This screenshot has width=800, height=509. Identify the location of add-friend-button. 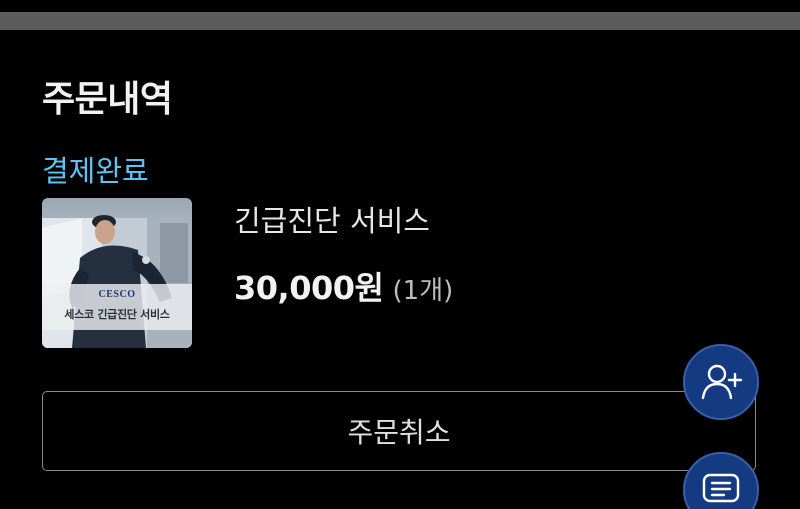
(721, 382).